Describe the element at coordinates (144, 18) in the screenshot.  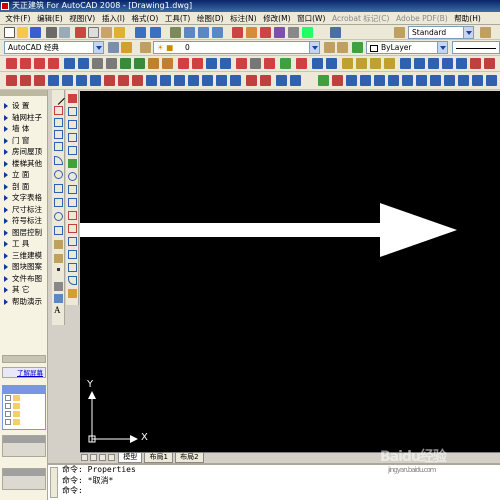
I see `menu-format: 格式(O)` at that location.